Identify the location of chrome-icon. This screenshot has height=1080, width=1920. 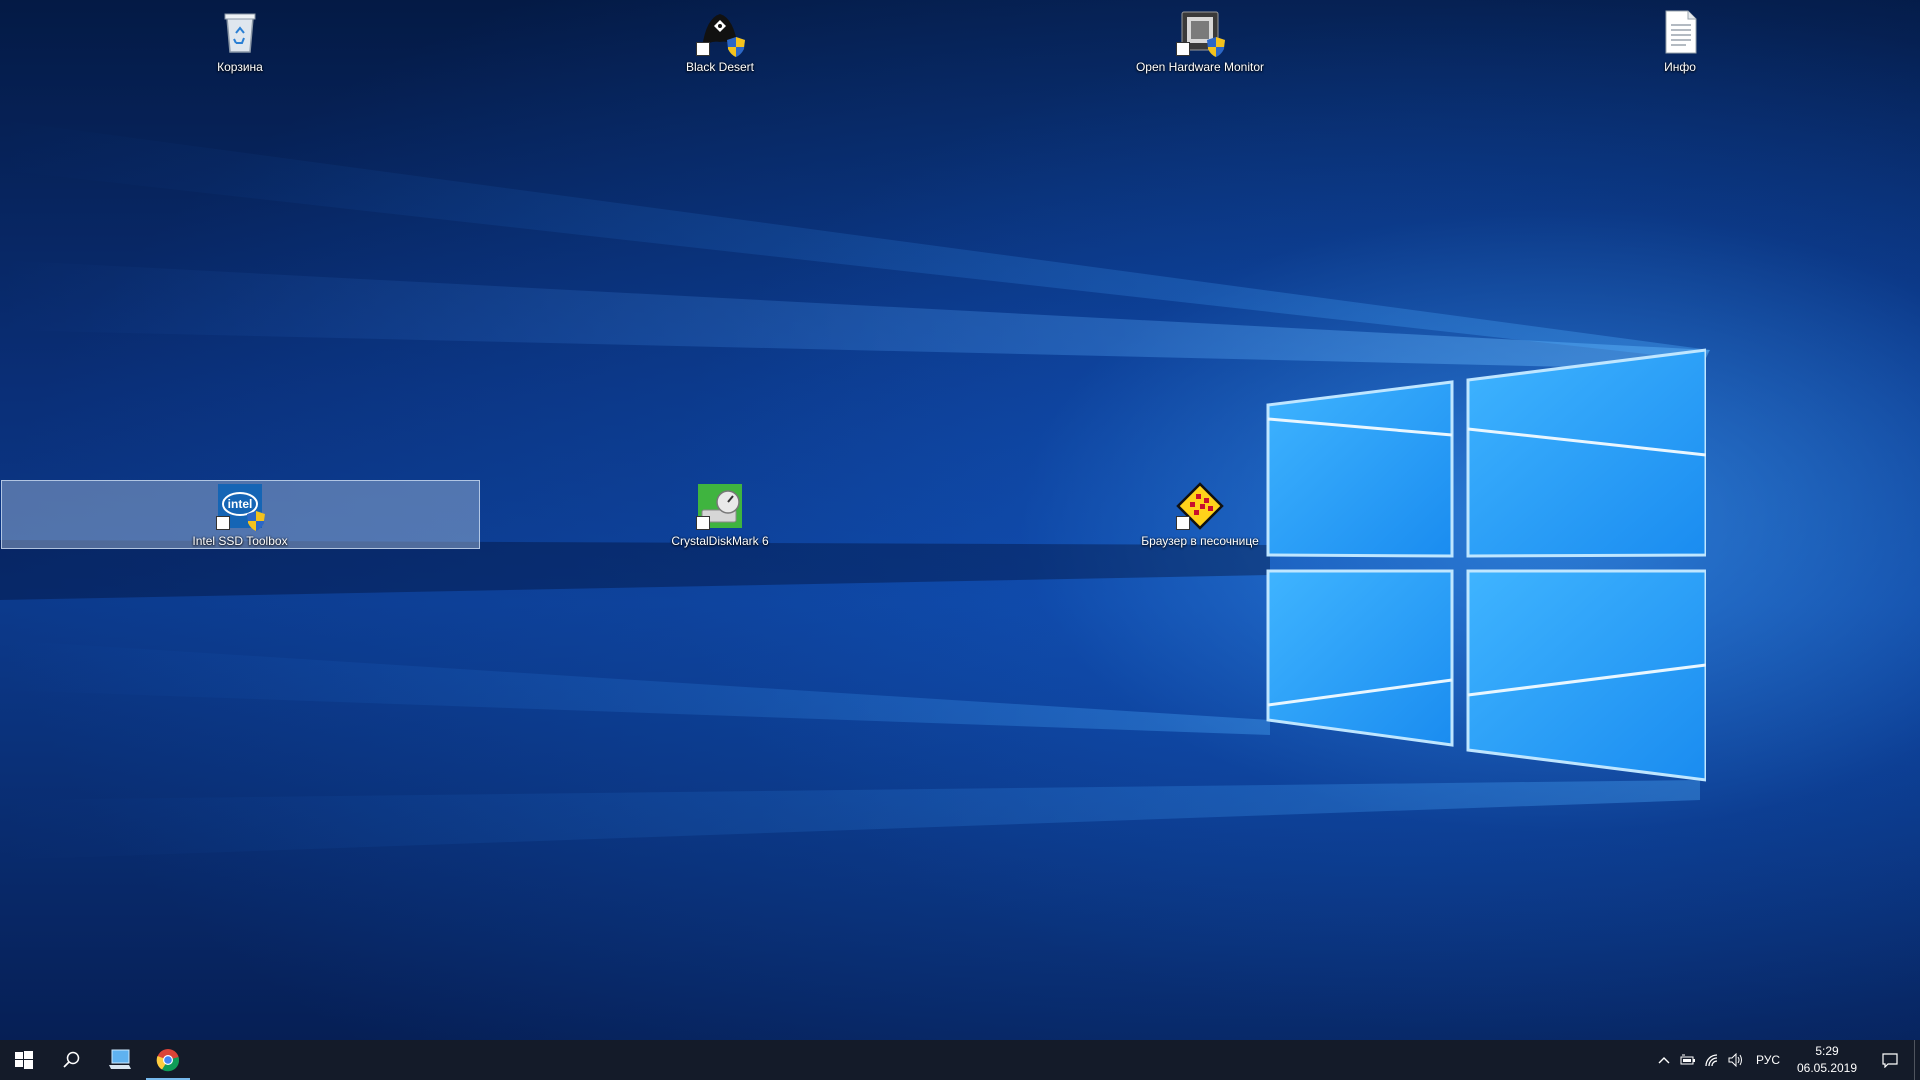
(168, 1060).